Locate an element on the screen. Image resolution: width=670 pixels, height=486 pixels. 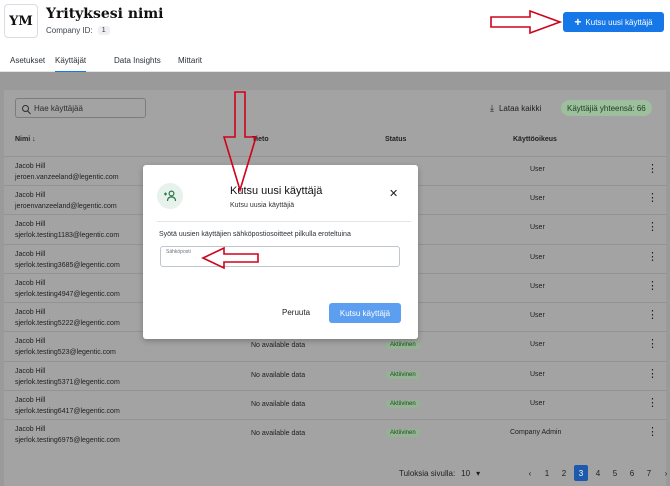
column-header-name: Nimi ↓ is located at coordinates (25, 139).